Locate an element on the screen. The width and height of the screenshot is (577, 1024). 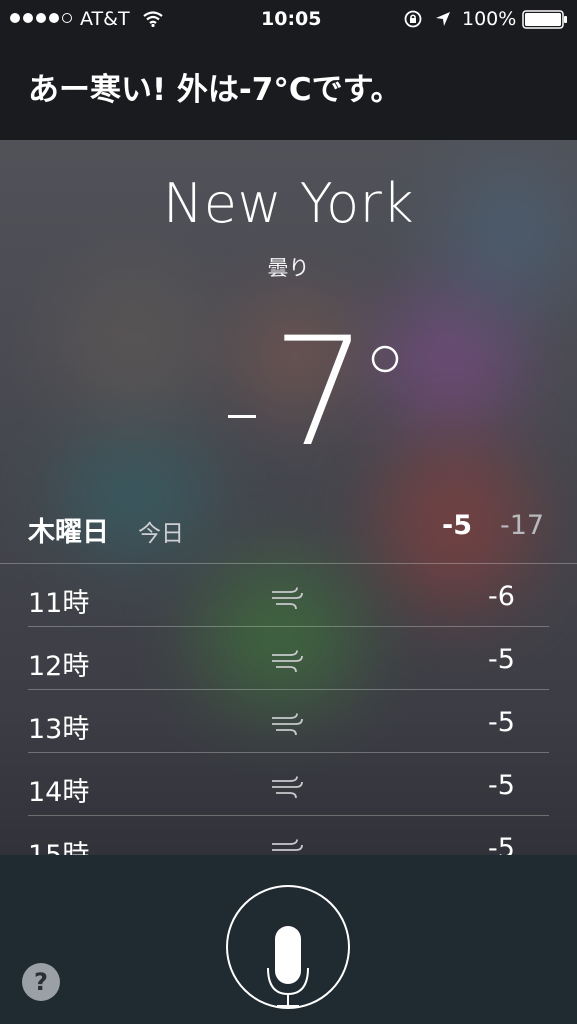
battery-percent: 100% is located at coordinates (489, 19).